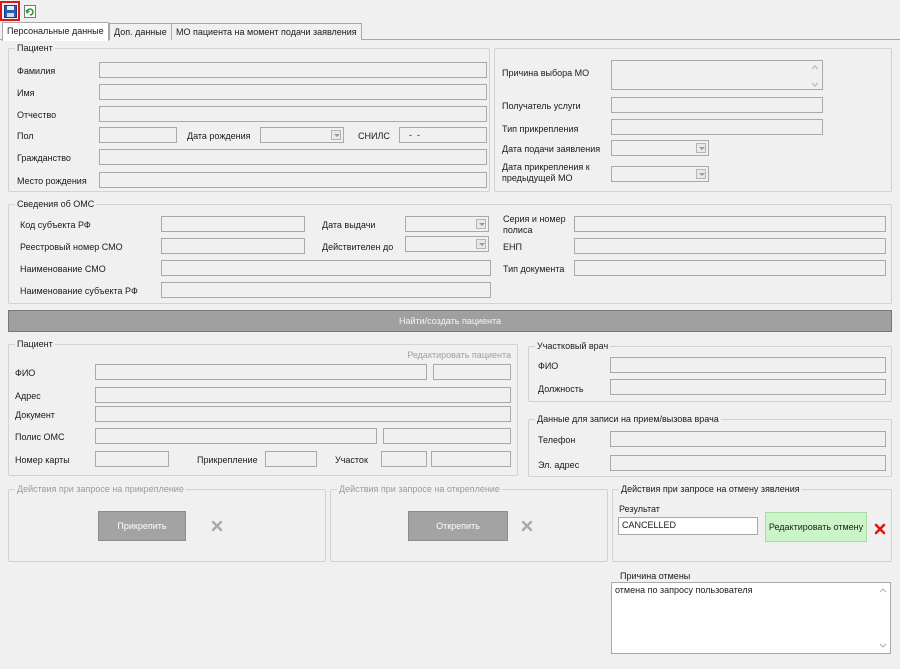 This screenshot has height=669, width=900. What do you see at coordinates (548, 366) in the screenshot?
I see `doctor-fio-label: ФИО` at bounding box center [548, 366].